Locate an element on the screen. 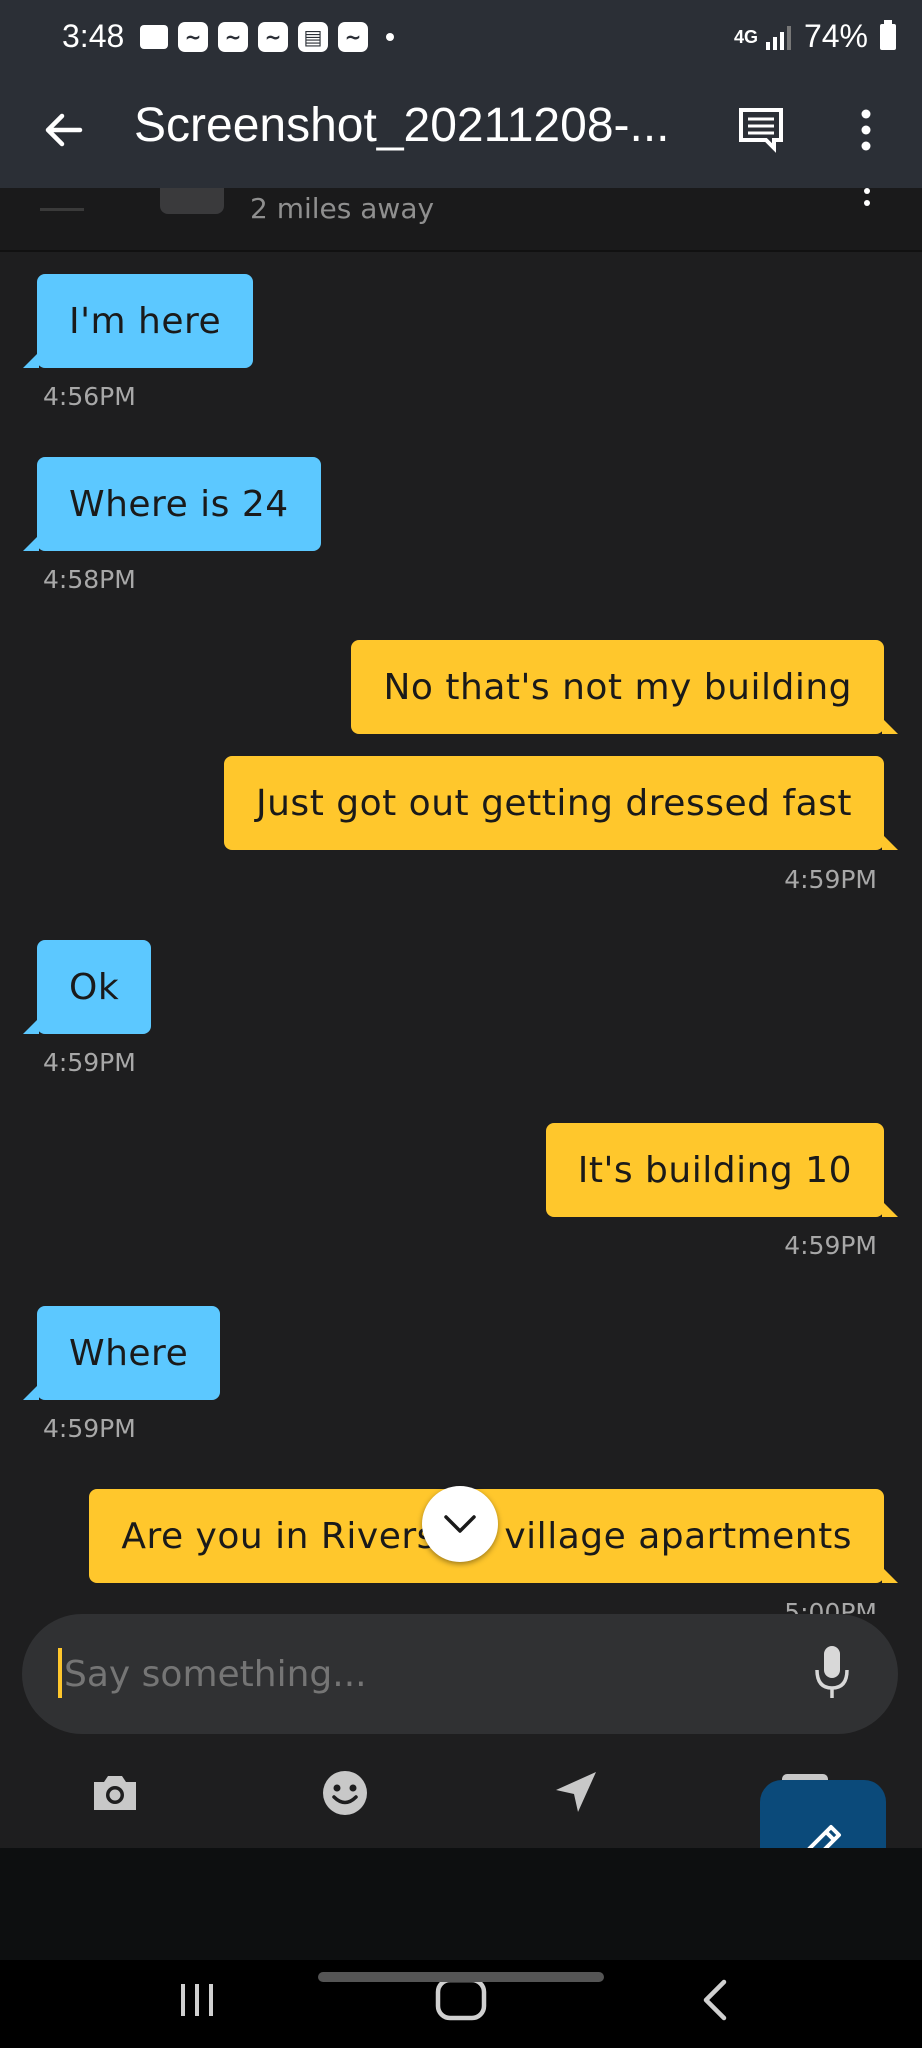 This screenshot has height=2048, width=922. recent-apps-icon is located at coordinates (197, 2000).